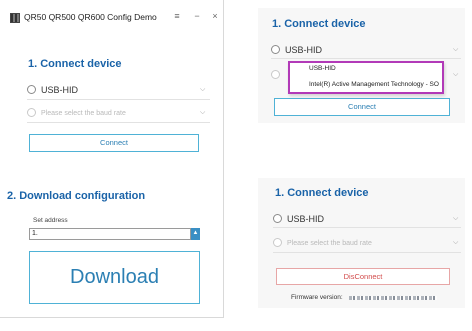 This screenshot has height=331, width=472. What do you see at coordinates (317, 297) in the screenshot?
I see `firmware-version-label: Firmware version:` at bounding box center [317, 297].